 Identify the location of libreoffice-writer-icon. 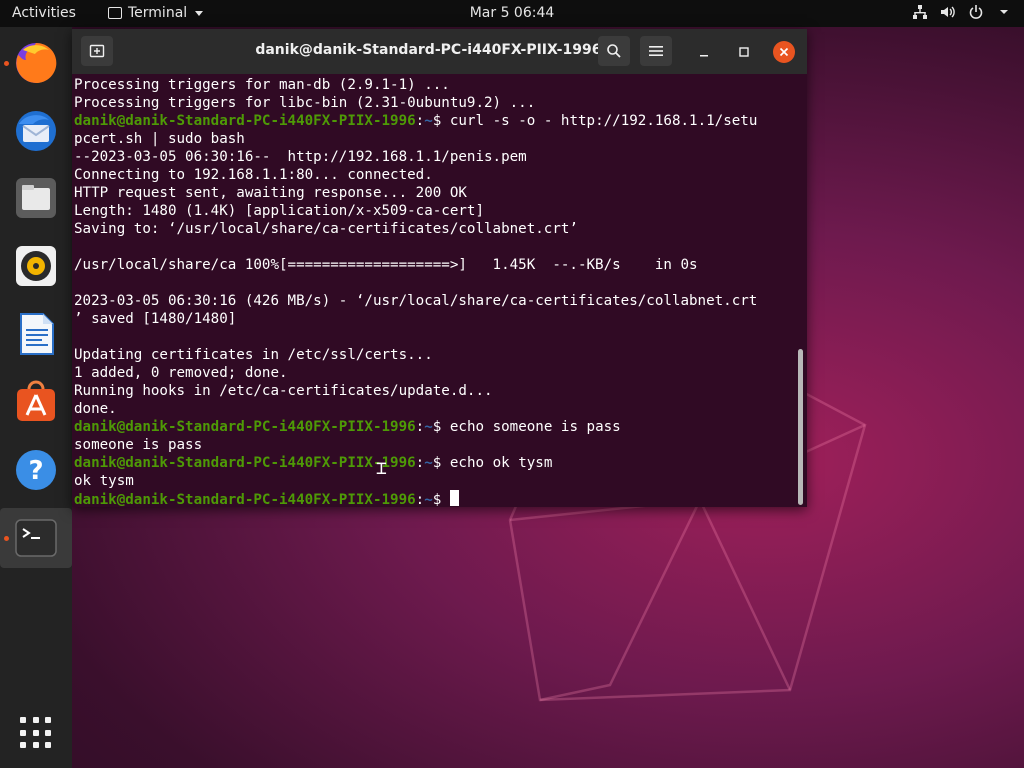
(37, 334).